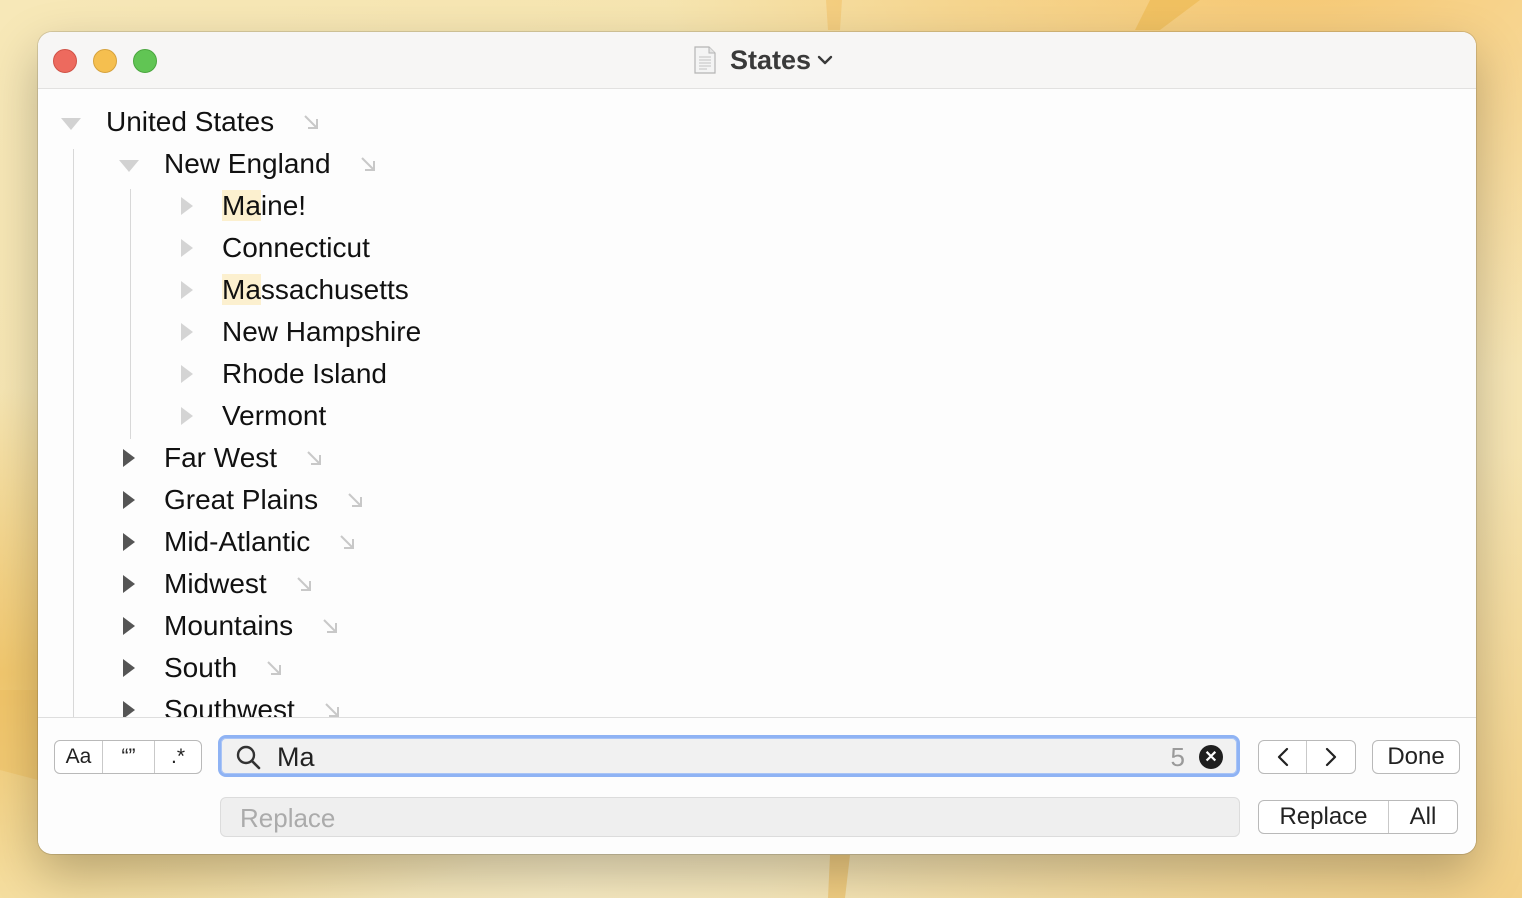 Image resolution: width=1522 pixels, height=898 pixels. What do you see at coordinates (212, 374) in the screenshot?
I see `outline-row-state: Rhode Island` at bounding box center [212, 374].